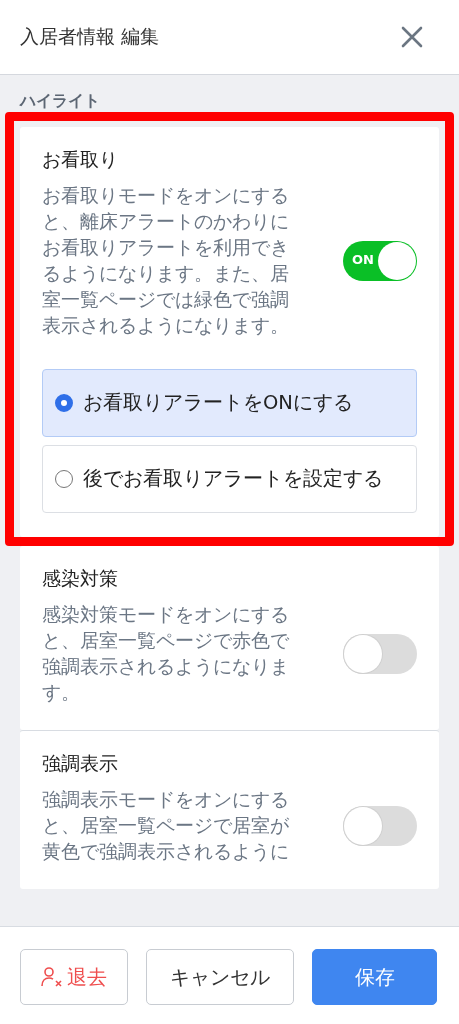 The image size is (459, 1024). I want to click on setting-description: 強調表示モードをオンにすると、居室一覧ページで居室が黄色で強調表示されるように, so click(166, 826).